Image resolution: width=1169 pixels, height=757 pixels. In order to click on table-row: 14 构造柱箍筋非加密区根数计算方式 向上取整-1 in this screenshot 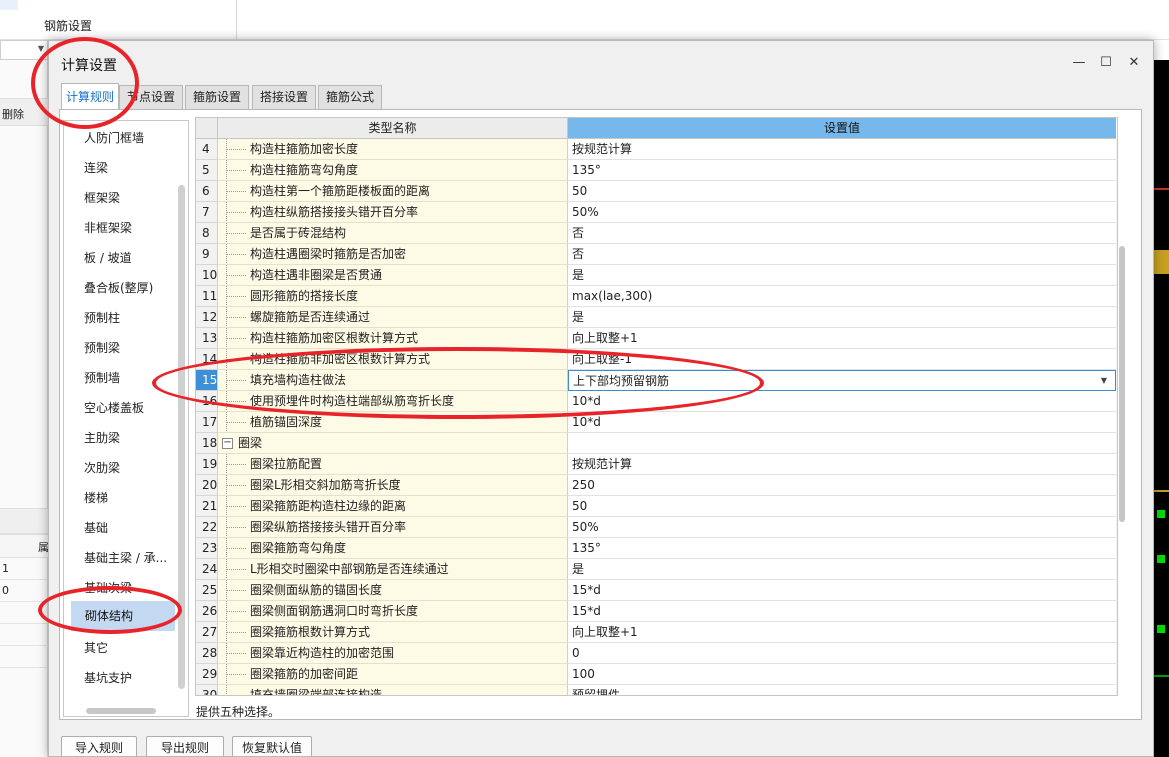, I will do `click(656, 359)`.